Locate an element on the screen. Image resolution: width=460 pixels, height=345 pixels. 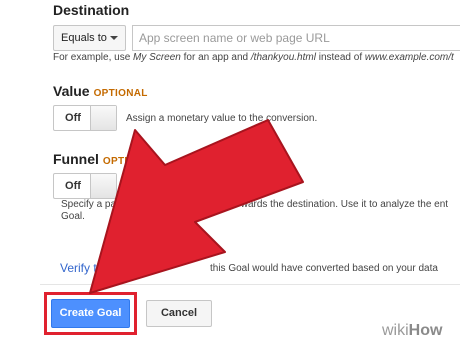
funnel-heading: Funnel is located at coordinates (76, 159).